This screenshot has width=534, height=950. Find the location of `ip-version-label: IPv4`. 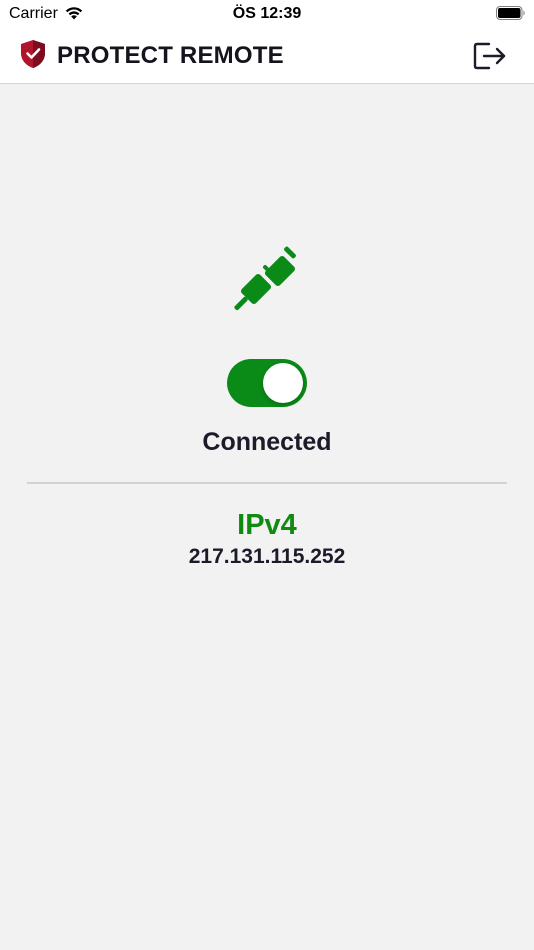

ip-version-label: IPv4 is located at coordinates (267, 525).